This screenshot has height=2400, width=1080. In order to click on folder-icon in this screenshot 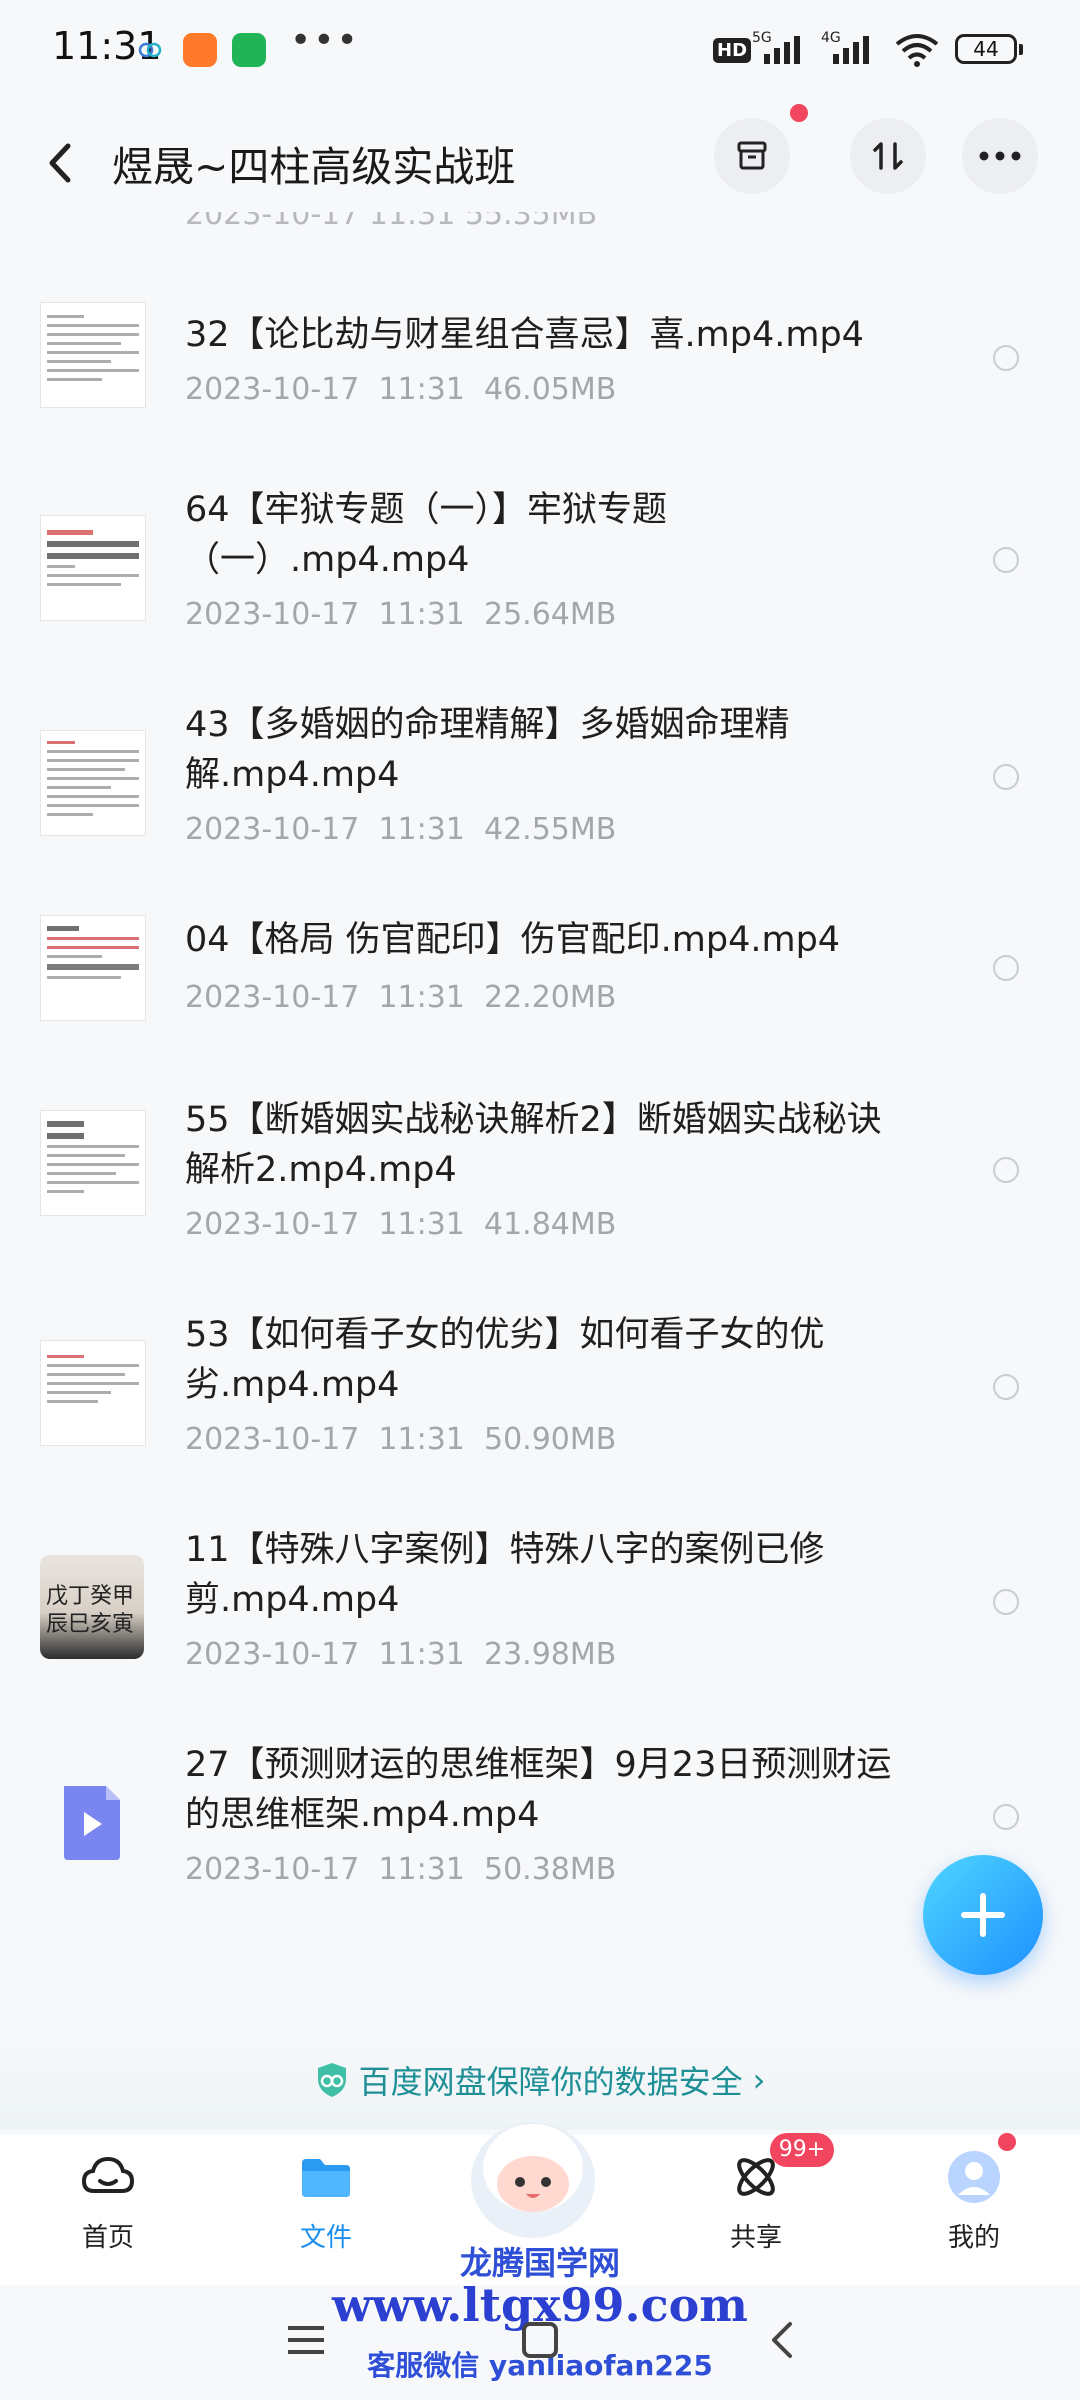, I will do `click(326, 2178)`.